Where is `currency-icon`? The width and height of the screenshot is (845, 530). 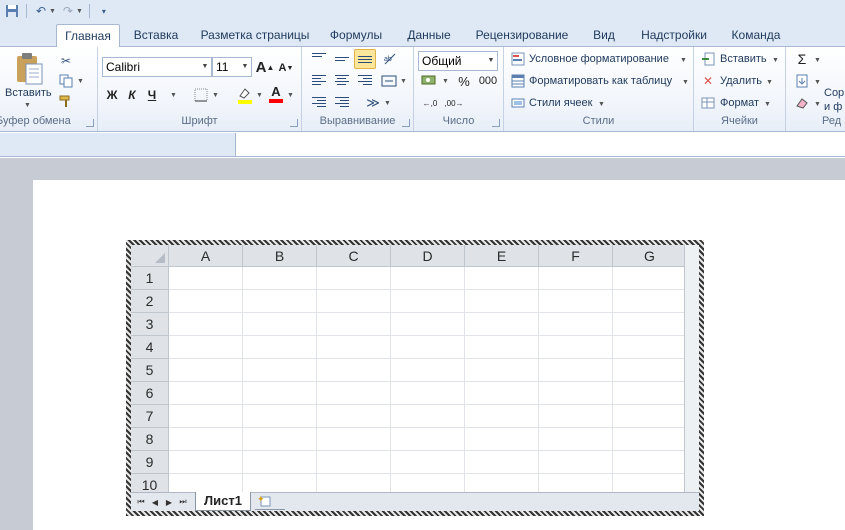 currency-icon is located at coordinates (429, 81).